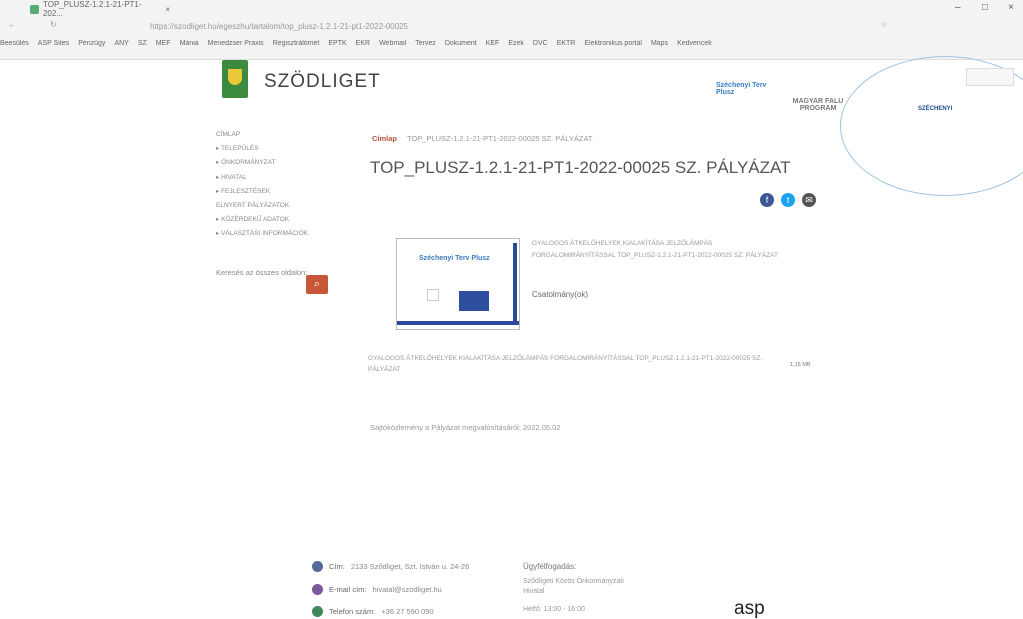 The image size is (1023, 619). I want to click on address-label: Cím:, so click(337, 566).